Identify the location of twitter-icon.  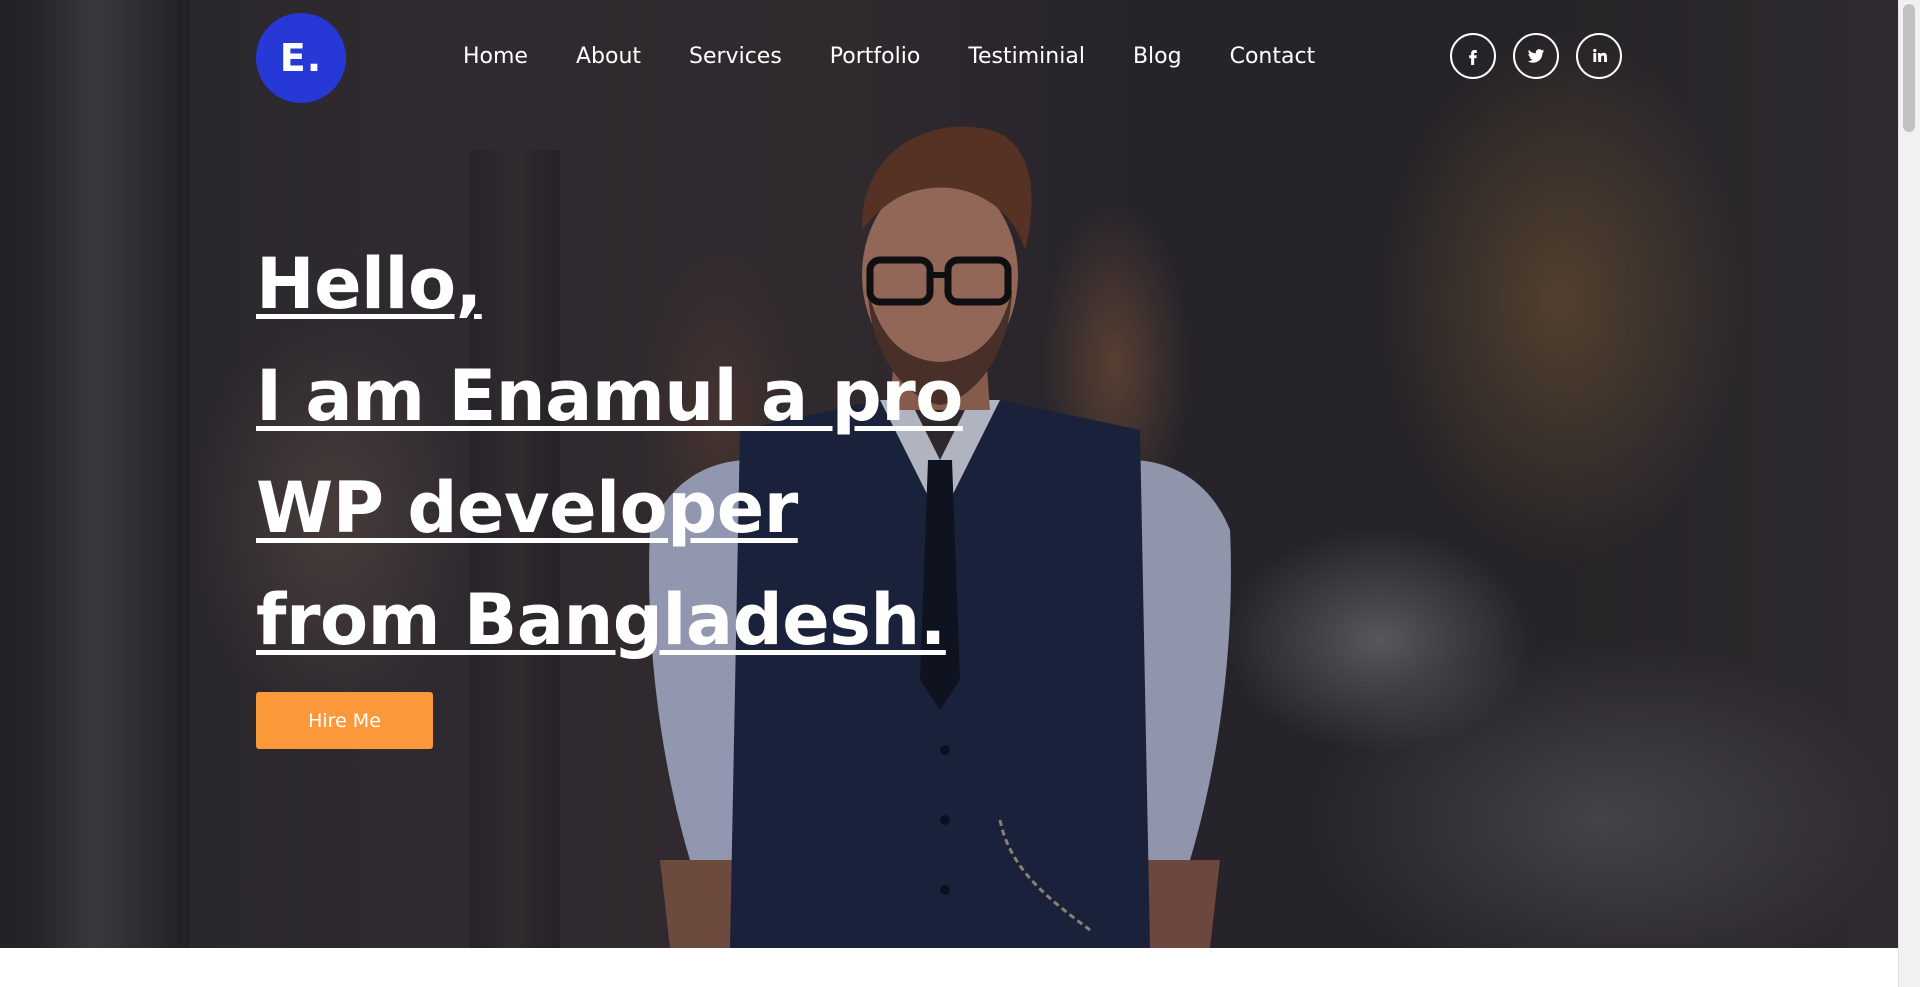
(1536, 56).